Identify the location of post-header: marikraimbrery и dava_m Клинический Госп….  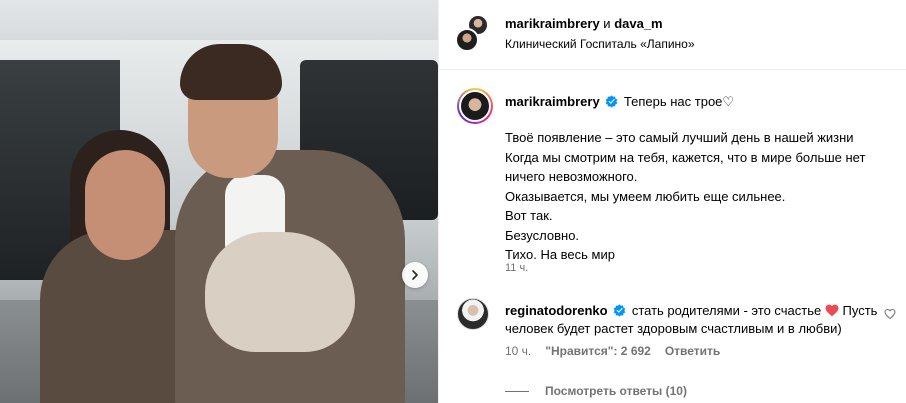
(672, 35).